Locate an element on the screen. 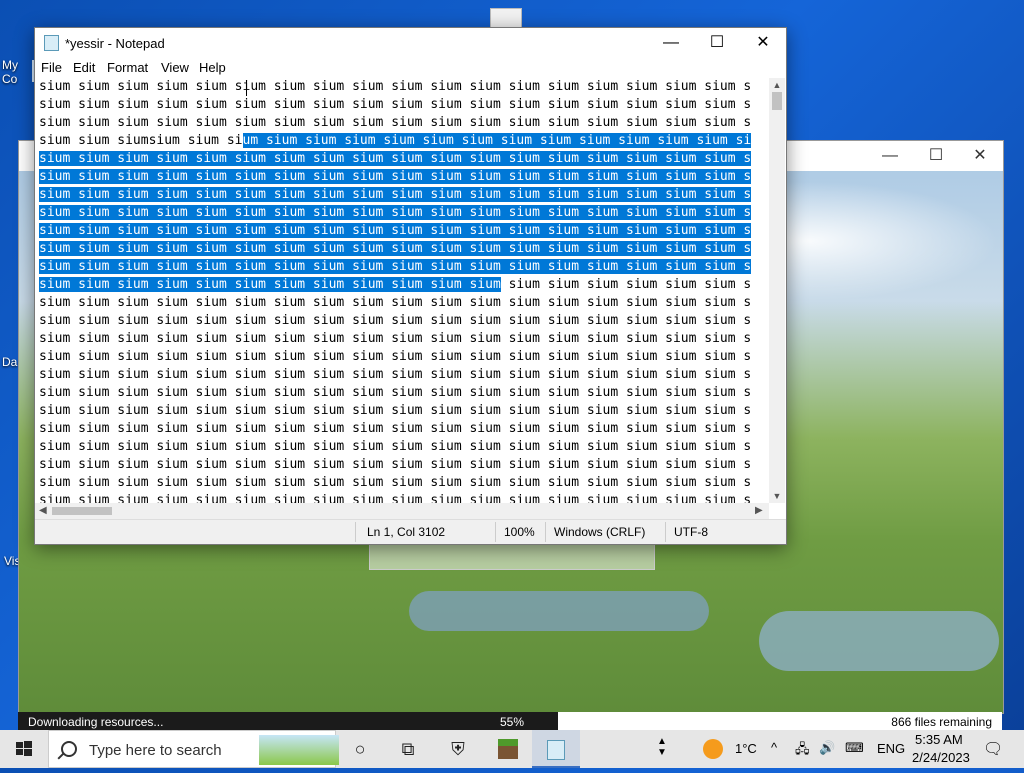 The height and width of the screenshot is (773, 1024). desktop-icon-da: Da is located at coordinates (9, 362).